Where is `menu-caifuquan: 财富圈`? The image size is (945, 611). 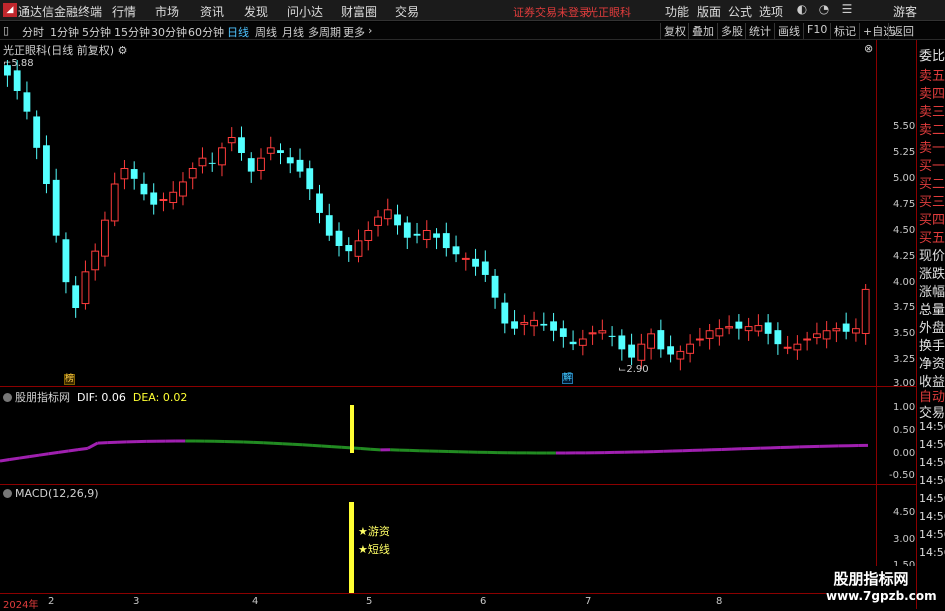
menu-caifuquan: 财富圈 is located at coordinates (359, 11).